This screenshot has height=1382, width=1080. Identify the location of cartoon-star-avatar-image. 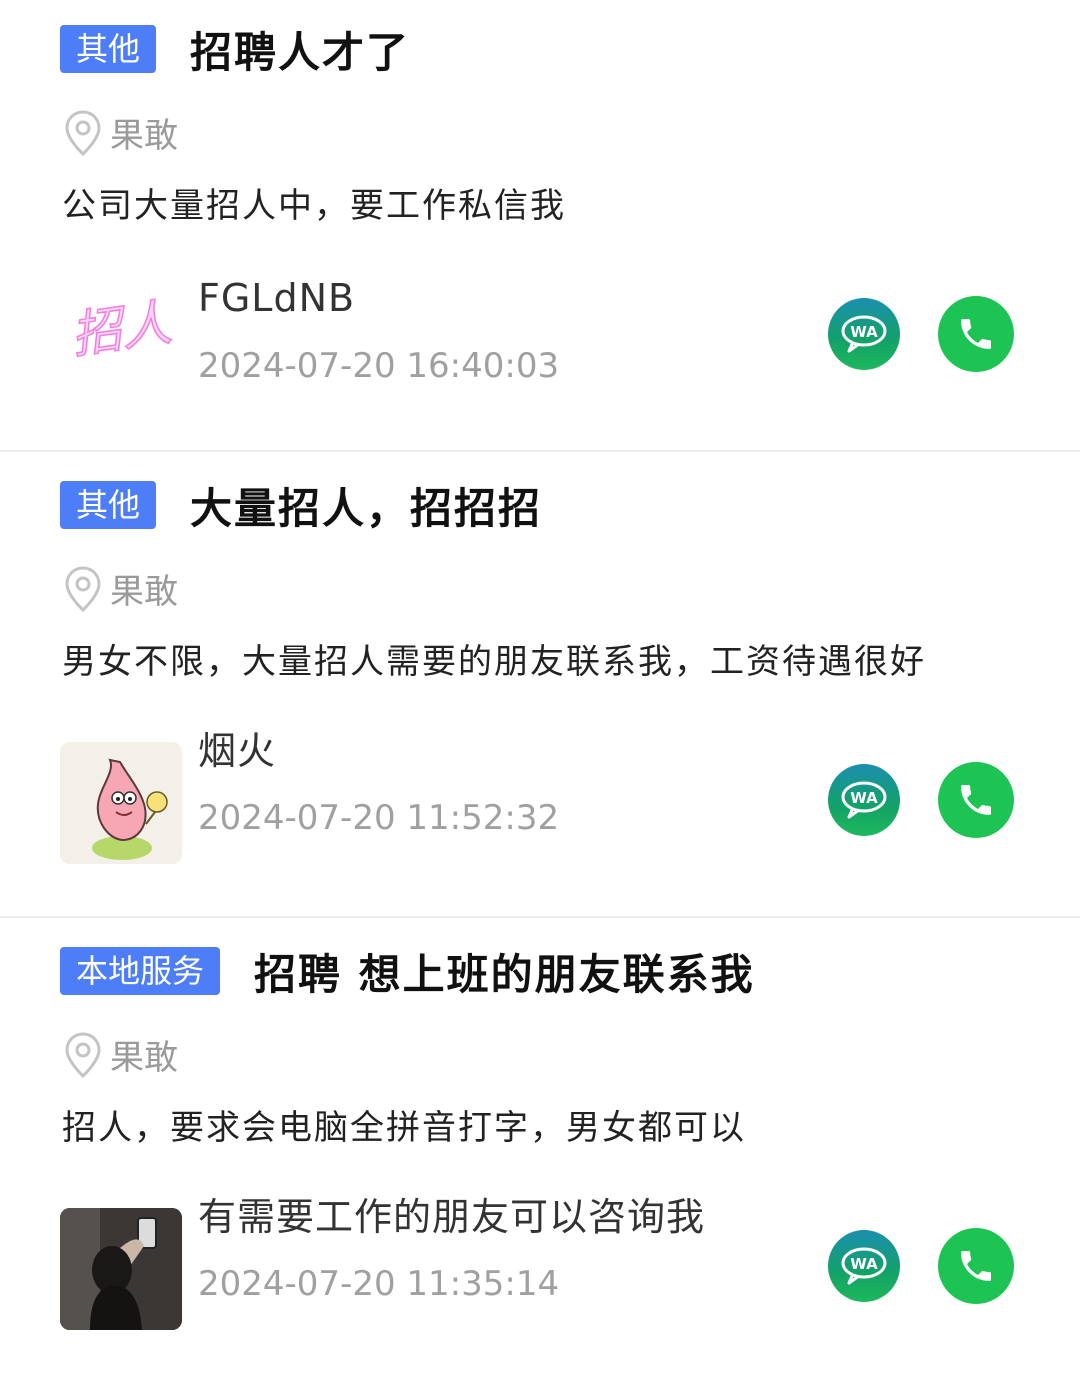
(121, 803).